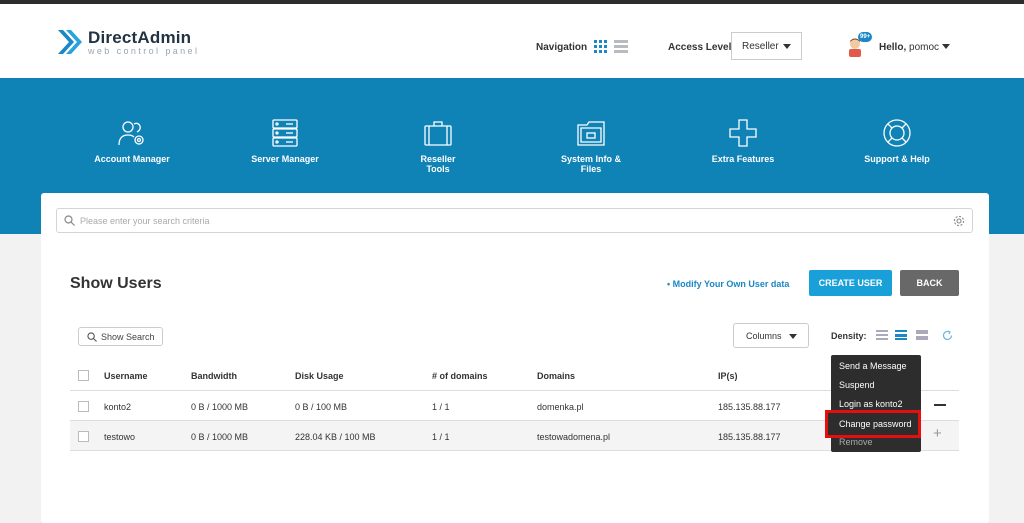 This screenshot has height=523, width=1024. I want to click on cell-domains: testowadomena.pl, so click(573, 437).